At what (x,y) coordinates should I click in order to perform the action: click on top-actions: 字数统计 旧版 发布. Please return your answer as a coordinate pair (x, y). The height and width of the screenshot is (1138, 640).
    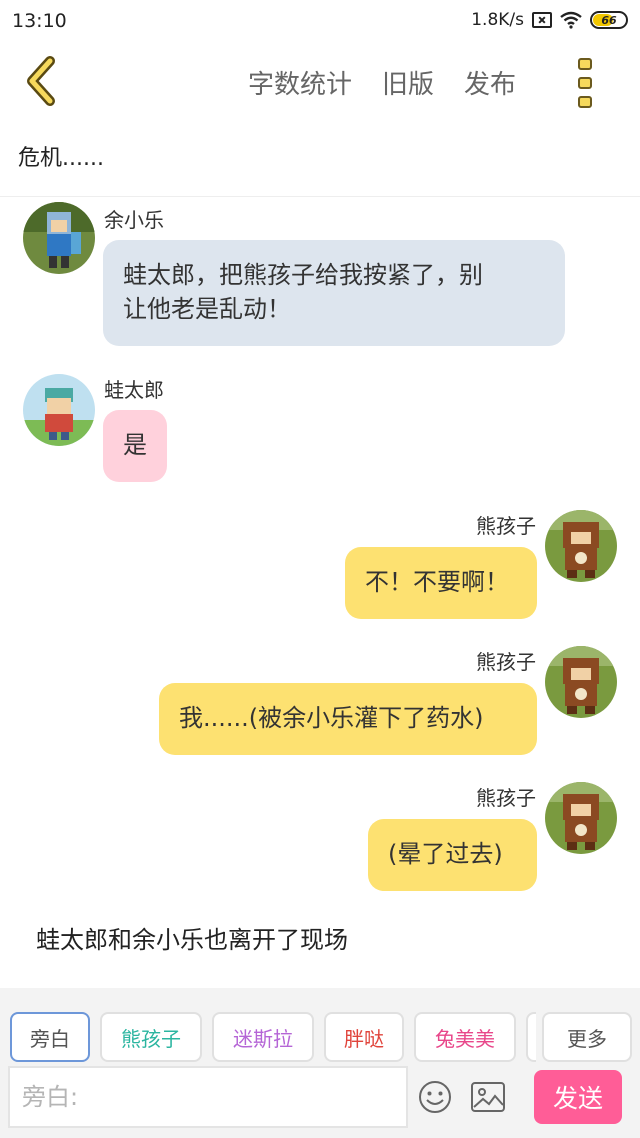
    Looking at the image, I should click on (382, 82).